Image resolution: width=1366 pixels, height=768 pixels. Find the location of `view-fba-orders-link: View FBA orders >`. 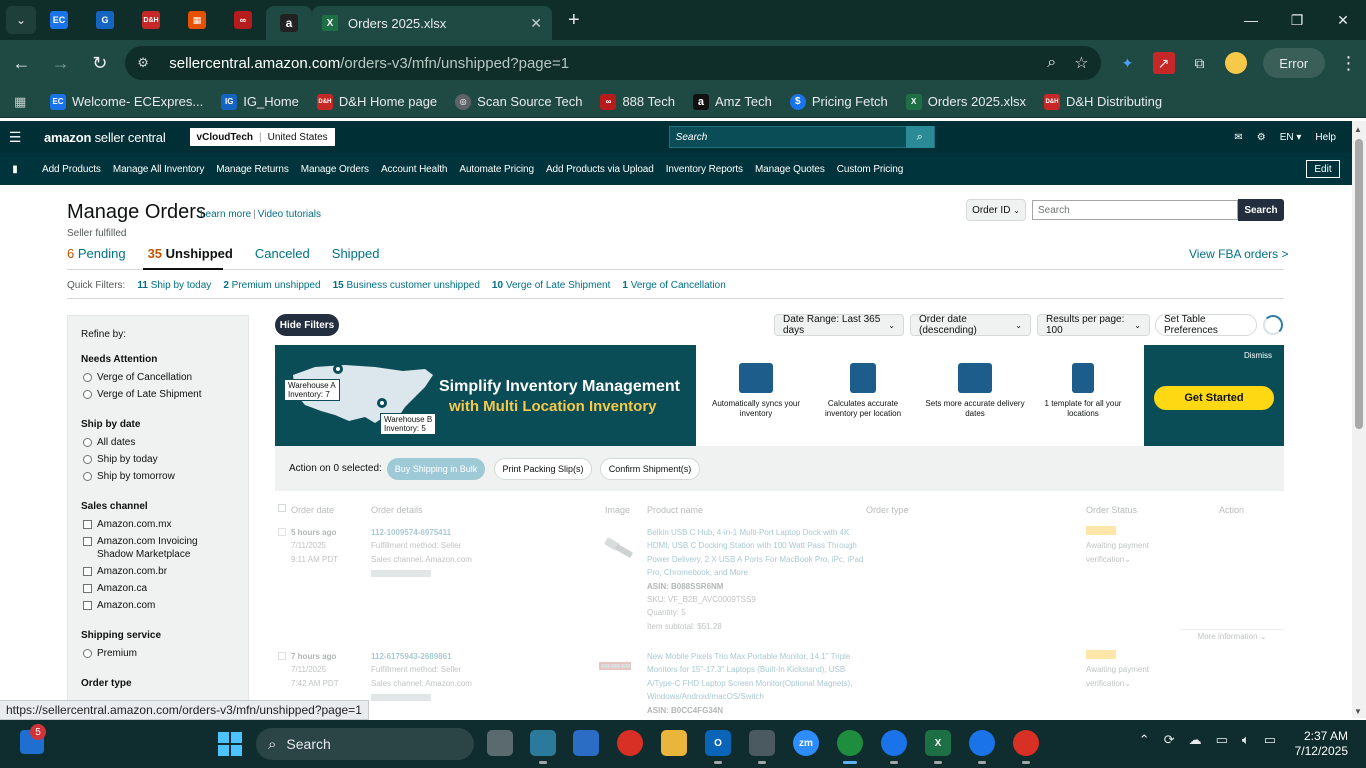

view-fba-orders-link: View FBA orders > is located at coordinates (1239, 254).